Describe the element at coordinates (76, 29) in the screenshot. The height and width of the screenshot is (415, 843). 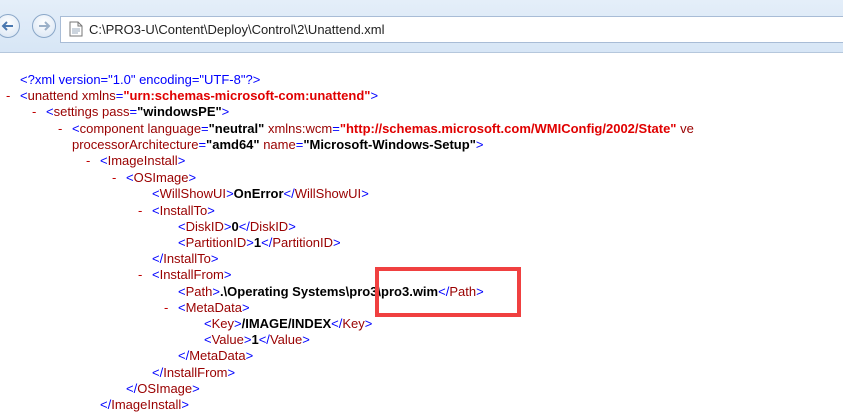
I see `page-icon` at that location.